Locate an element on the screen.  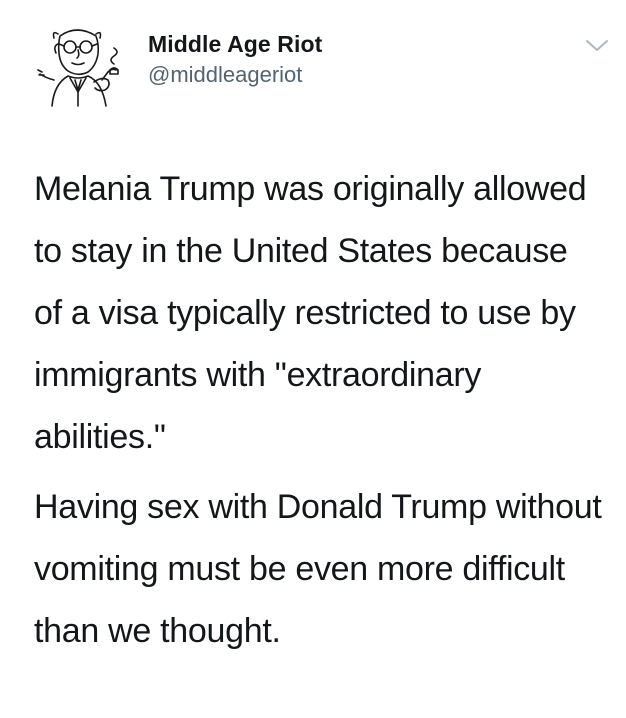
tweet-header: Middle Age Riot @middleageriot is located at coordinates (331, 67).